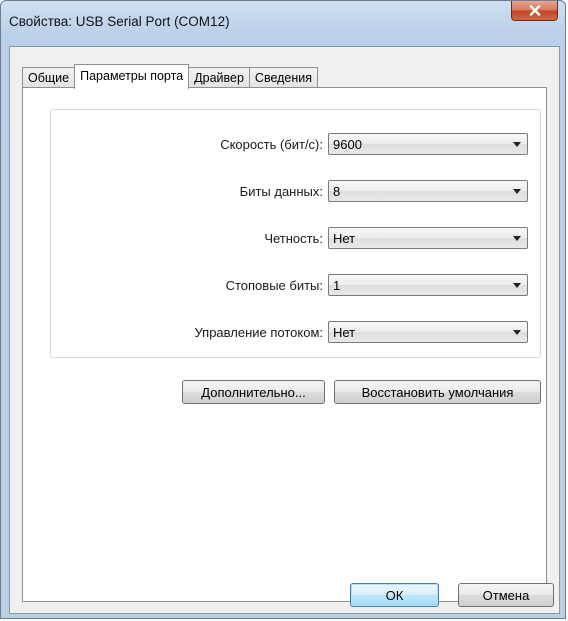 The height and width of the screenshot is (621, 568). What do you see at coordinates (337, 191) in the screenshot?
I see `data-bits-value: 8` at bounding box center [337, 191].